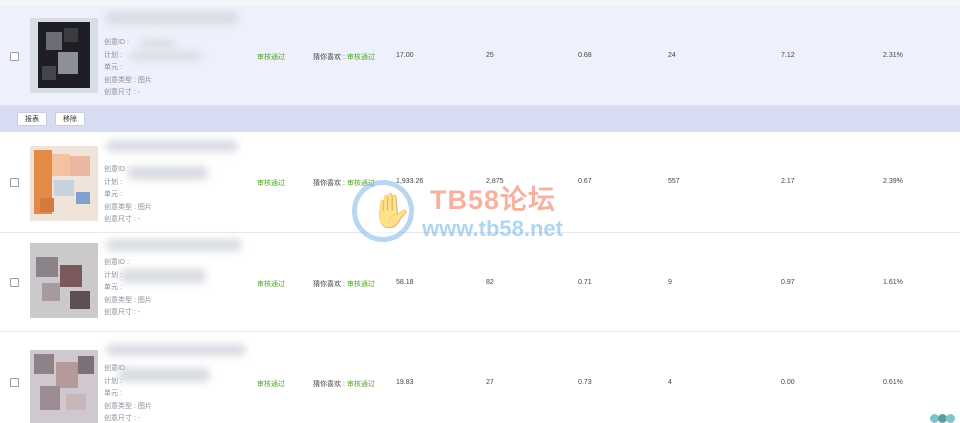  Describe the element at coordinates (670, 282) in the screenshot. I see `orders-value: 9` at that location.